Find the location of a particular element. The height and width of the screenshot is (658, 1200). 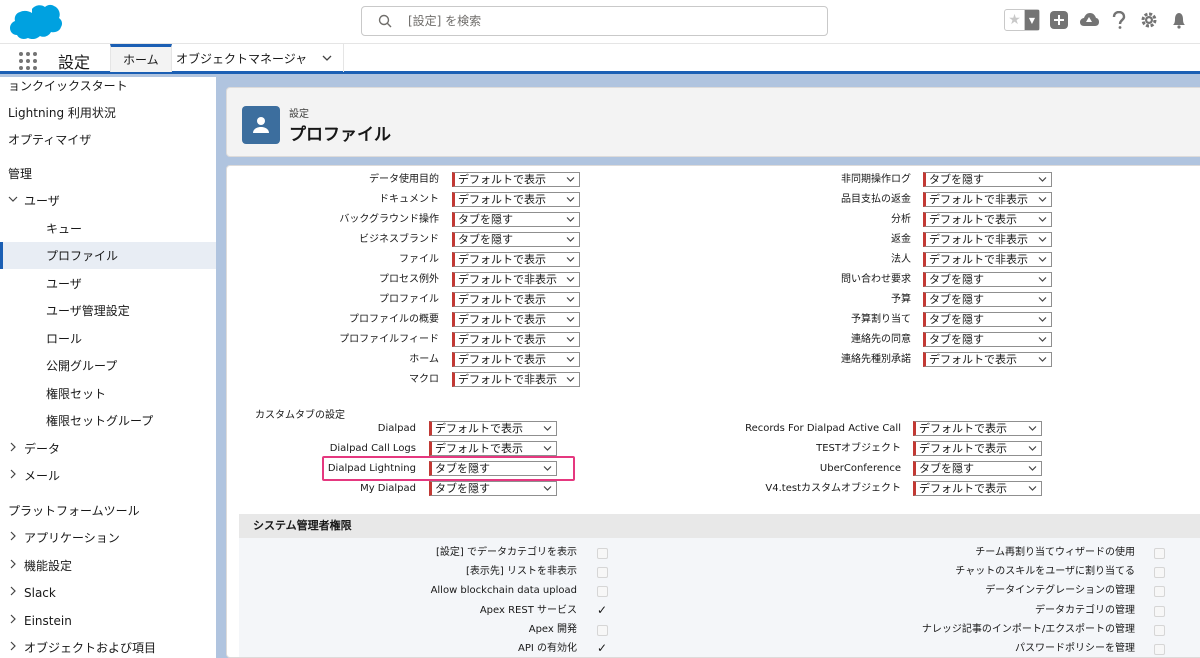

tab-setting-label: 分析 is located at coordinates (901, 219).